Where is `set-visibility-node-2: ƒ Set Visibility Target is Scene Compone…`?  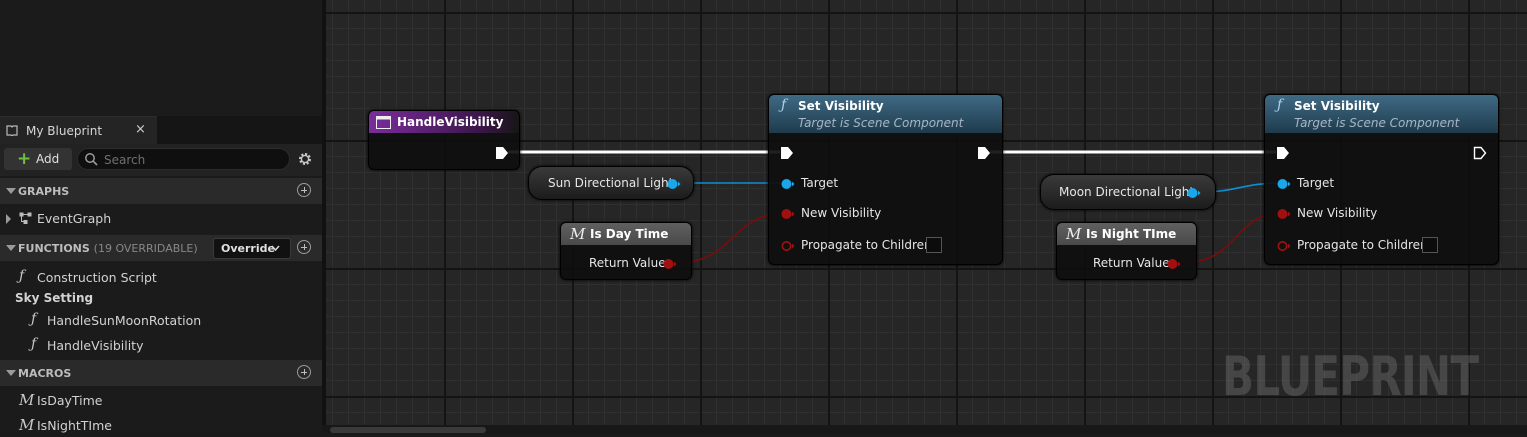 set-visibility-node-2: ƒ Set Visibility Target is Scene Compone… is located at coordinates (1381, 179).